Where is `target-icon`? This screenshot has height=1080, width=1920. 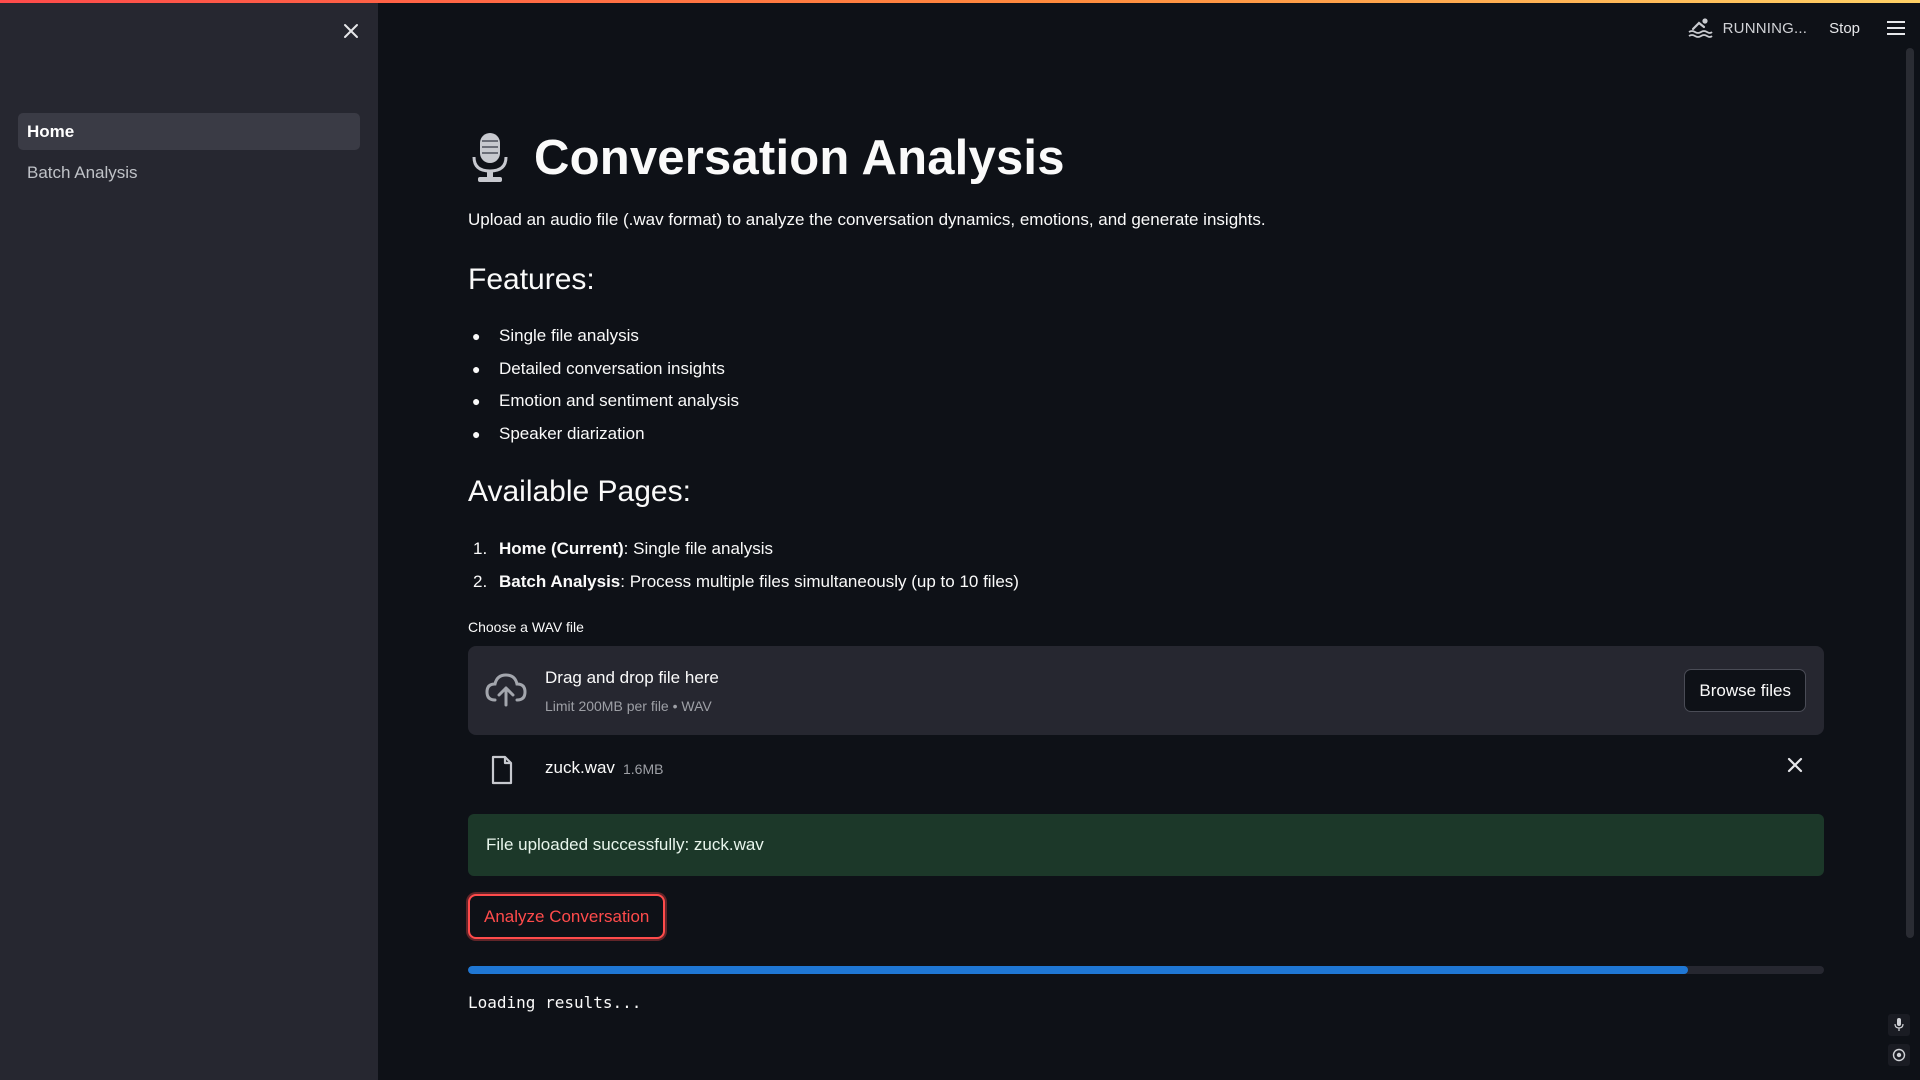
target-icon is located at coordinates (1899, 1055).